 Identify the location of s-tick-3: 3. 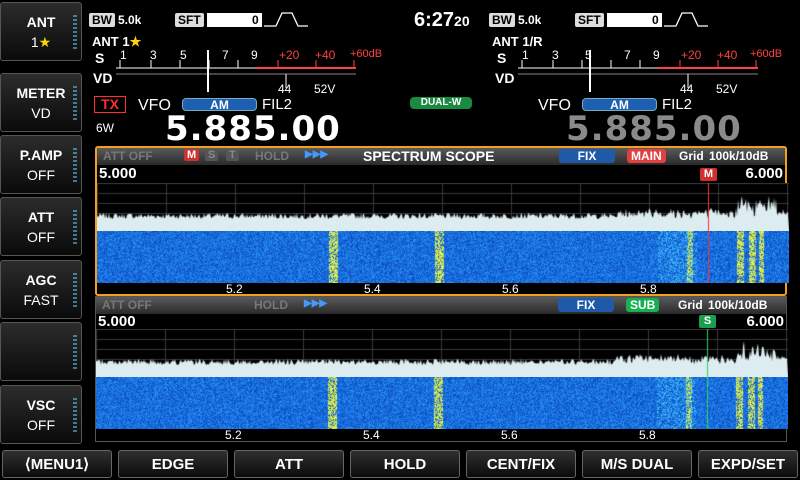
(555, 55).